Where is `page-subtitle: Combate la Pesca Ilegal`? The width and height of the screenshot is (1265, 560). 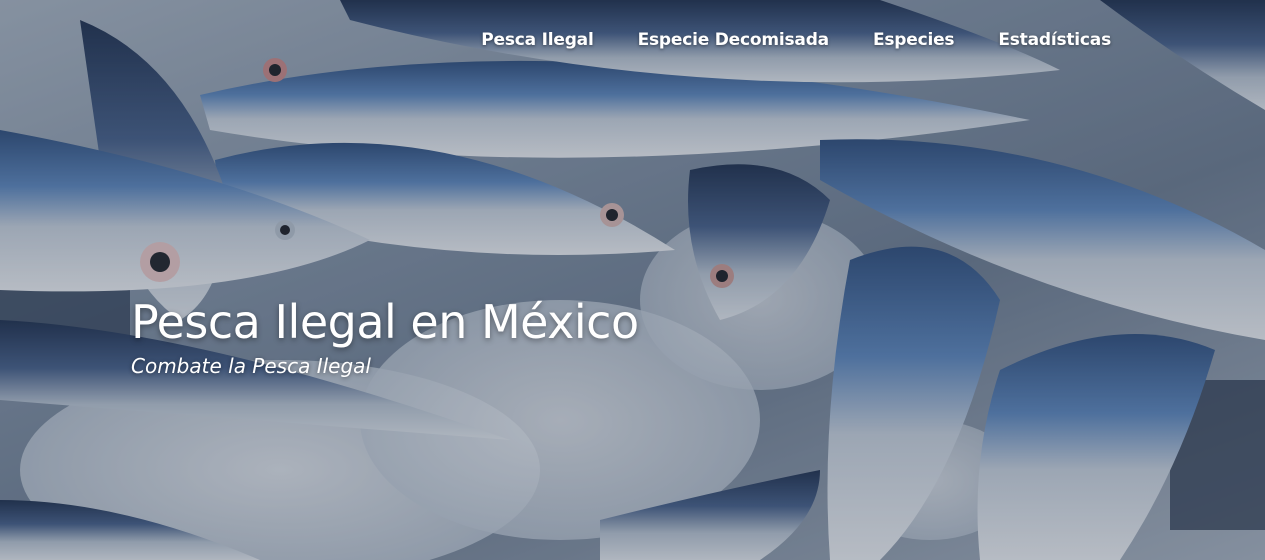
page-subtitle: Combate la Pesca Ilegal is located at coordinates (251, 366).